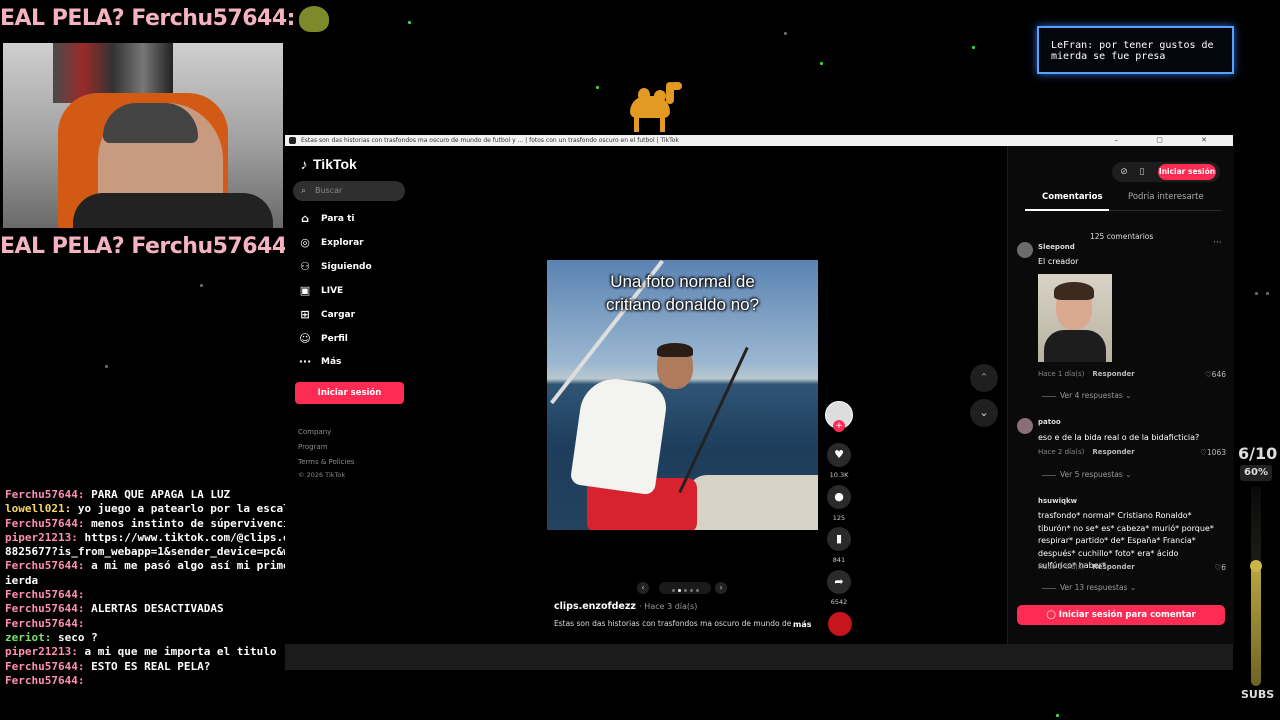 This screenshot has width=1280, height=720. What do you see at coordinates (320, 291) in the screenshot?
I see `sidebar-item-live: ▣ LIVE` at bounding box center [320, 291].